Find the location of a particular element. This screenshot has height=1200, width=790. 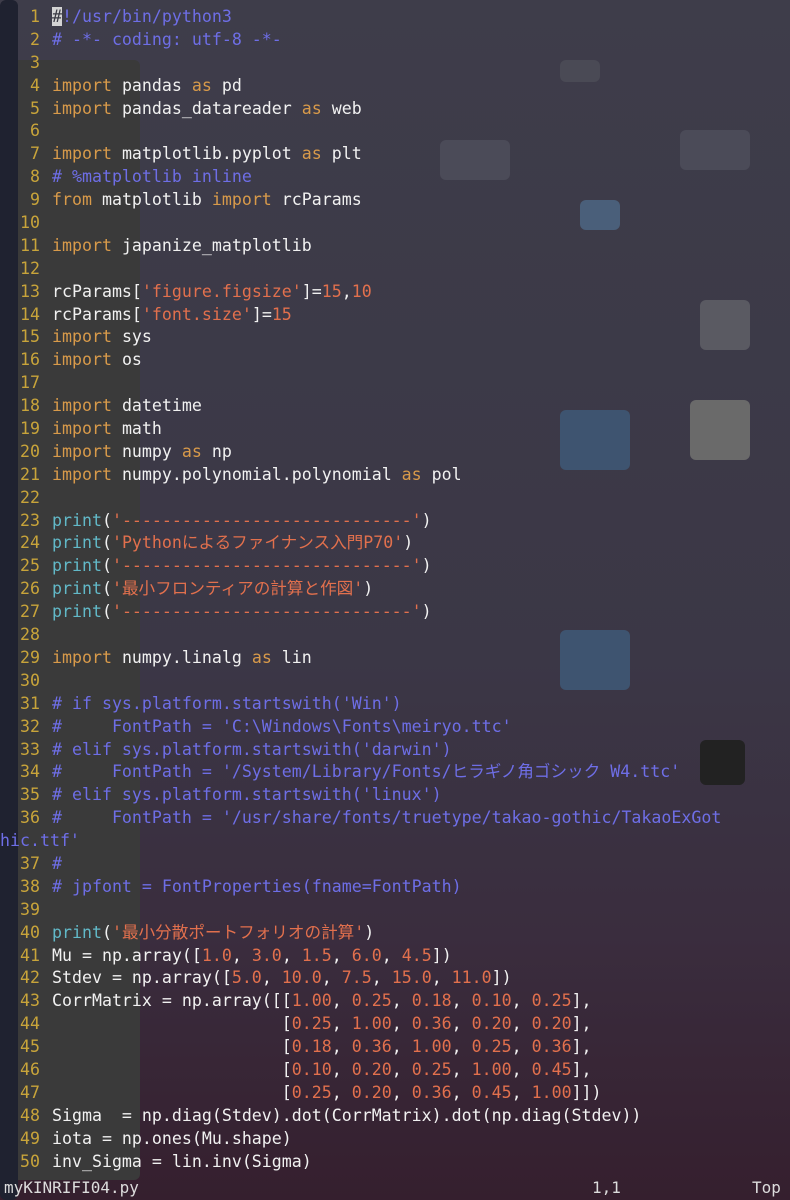

code-line: 10 is located at coordinates (395, 223).